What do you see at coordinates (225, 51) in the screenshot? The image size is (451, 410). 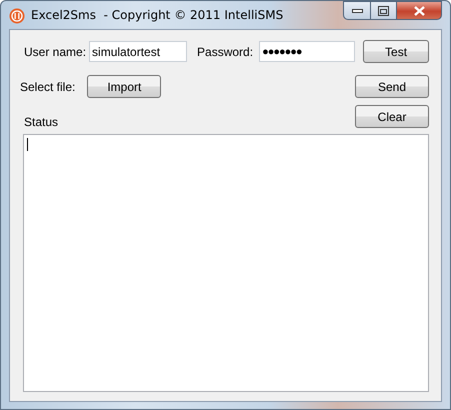 I see `password-label: Password:` at bounding box center [225, 51].